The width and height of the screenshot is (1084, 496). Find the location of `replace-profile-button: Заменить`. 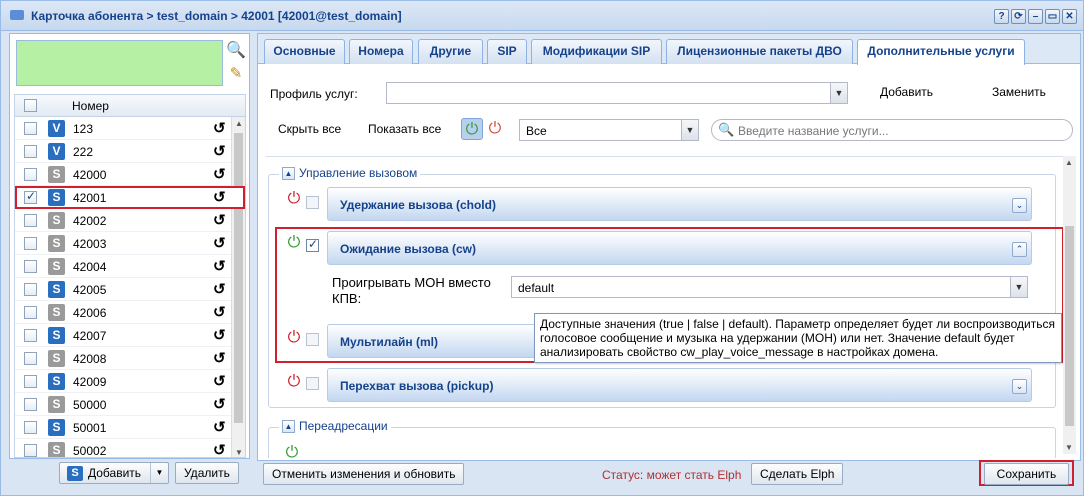

replace-profile-button: Заменить is located at coordinates (1019, 92).